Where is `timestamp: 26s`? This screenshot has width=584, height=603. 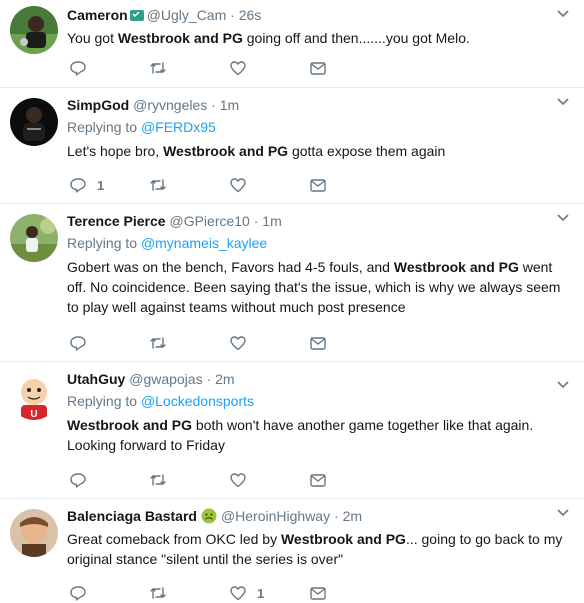
timestamp: 26s is located at coordinates (250, 15).